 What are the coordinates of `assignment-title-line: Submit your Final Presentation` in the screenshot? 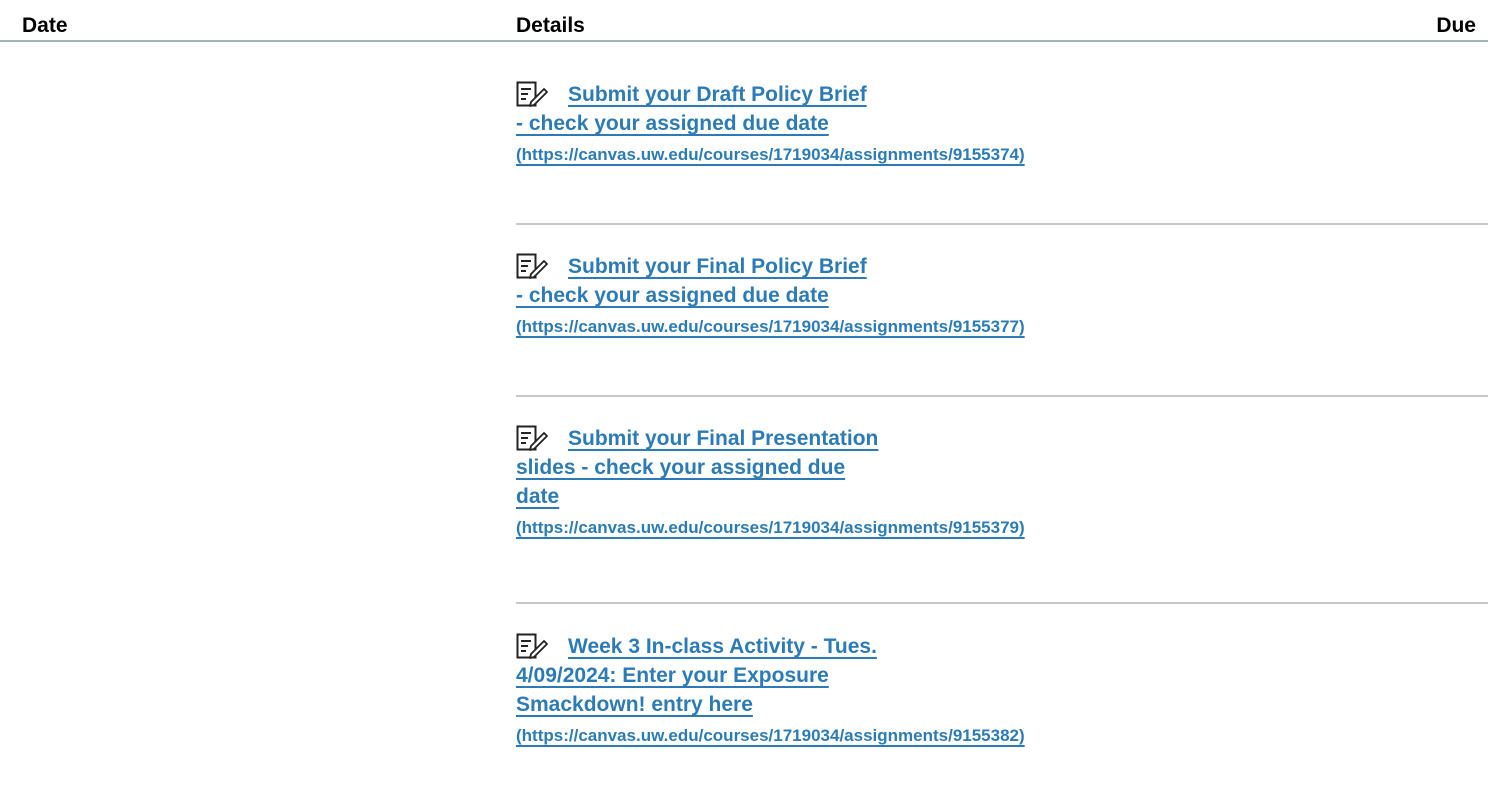 It's located at (723, 438).